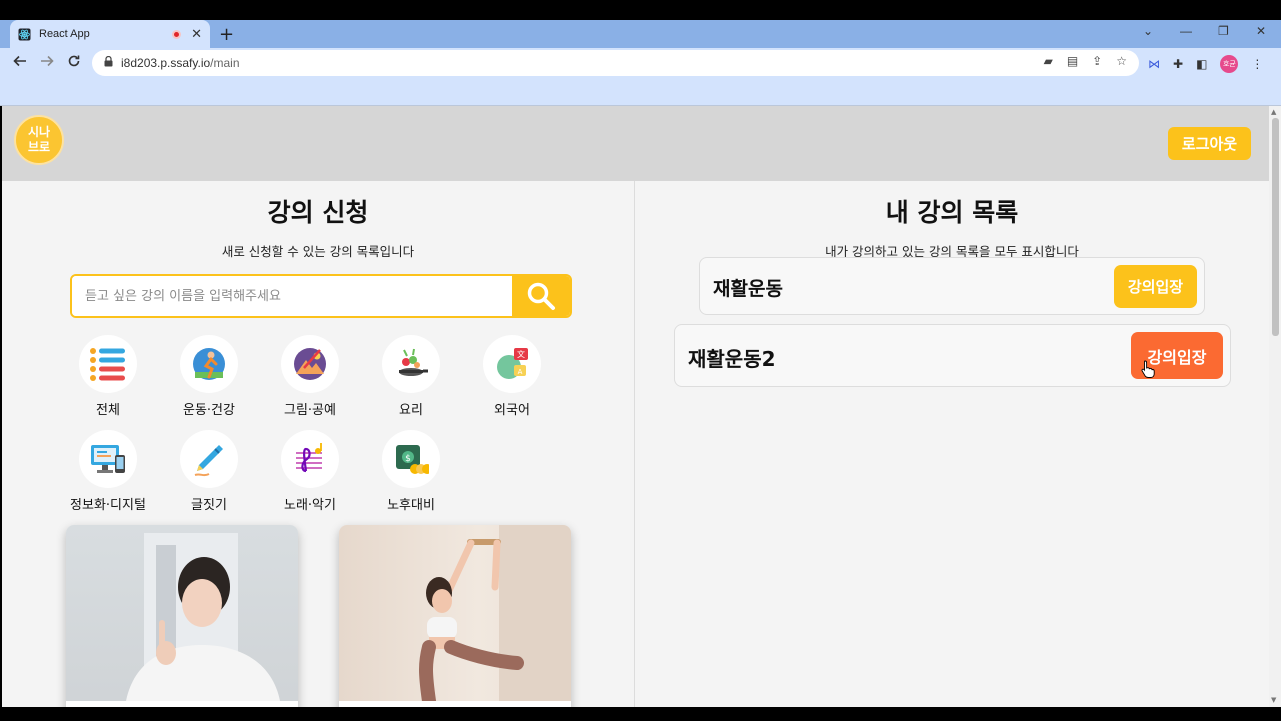 This screenshot has height=721, width=1281. I want to click on category-cooking: 요리, so click(411, 376).